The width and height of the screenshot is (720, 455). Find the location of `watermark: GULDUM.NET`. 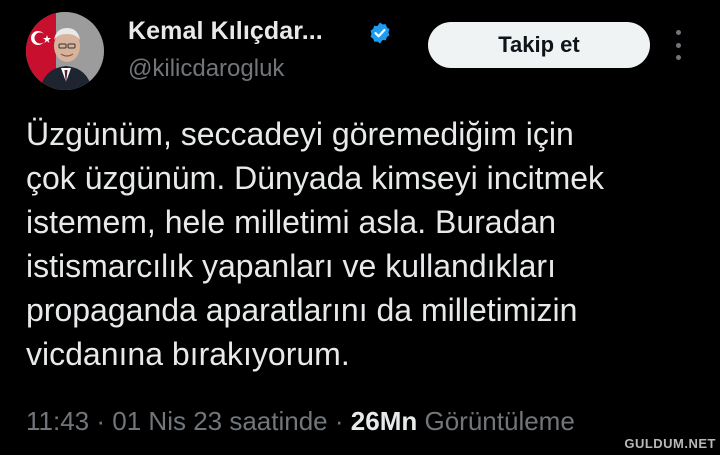

watermark: GULDUM.NET is located at coordinates (670, 443).